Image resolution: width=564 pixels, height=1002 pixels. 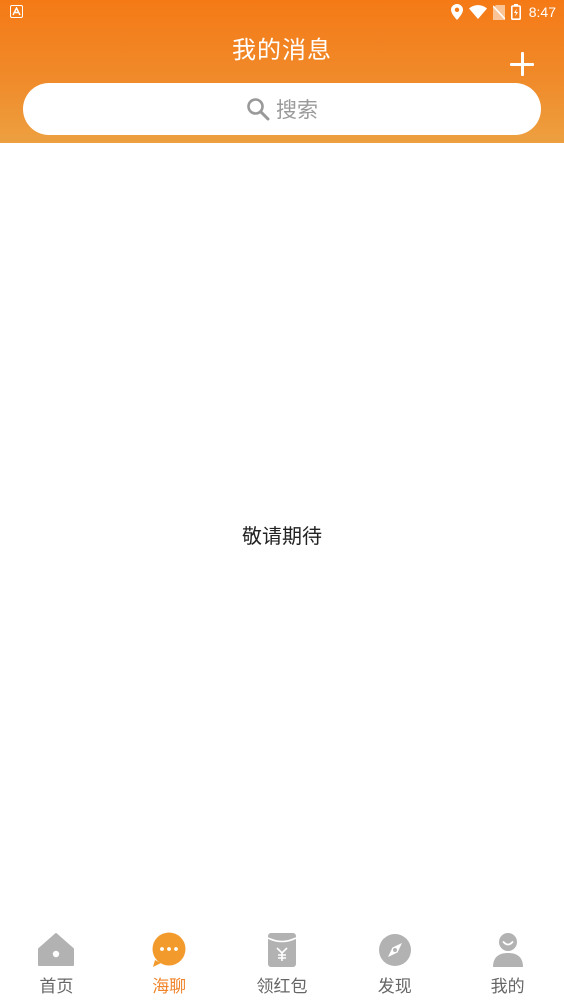 I want to click on bottom-tab-bar: 首页 海聊 领红包 发现 我的, so click(x=282, y=963).